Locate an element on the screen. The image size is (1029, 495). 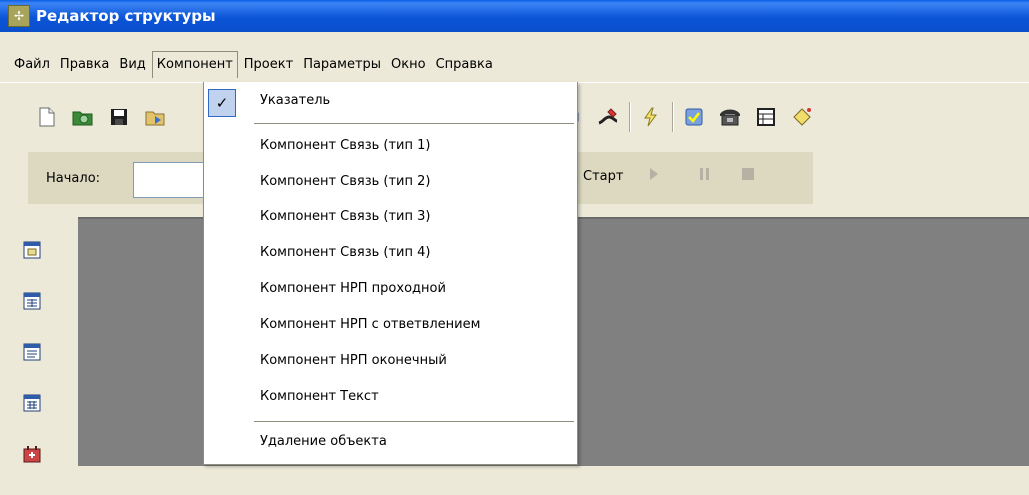
grid-form-icon is located at coordinates (32, 403).